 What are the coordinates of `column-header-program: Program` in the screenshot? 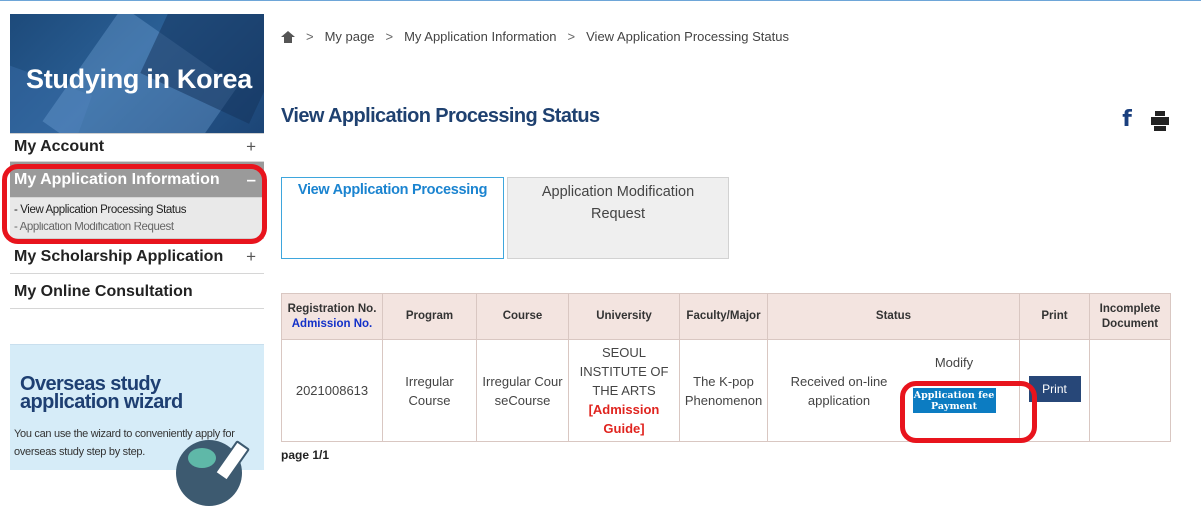 It's located at (429, 316).